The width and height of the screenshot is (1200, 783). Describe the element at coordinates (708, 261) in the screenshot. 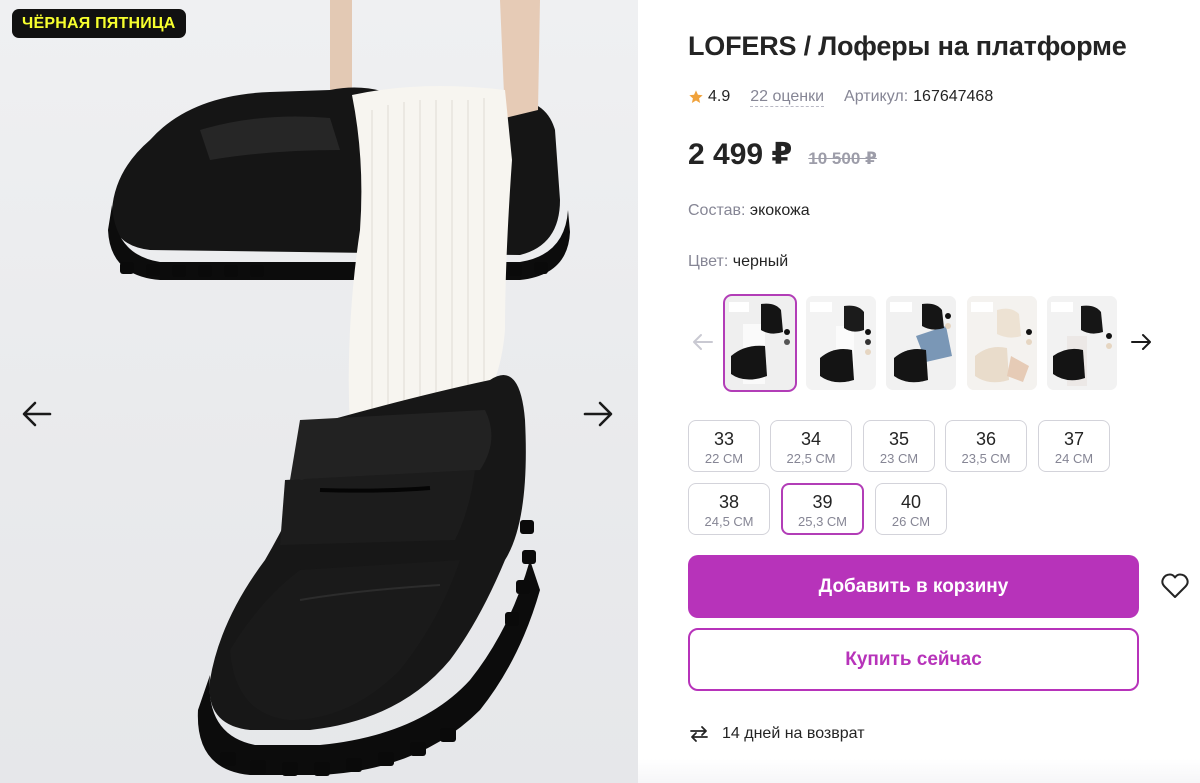

I see `color-label: Цвет:` at that location.